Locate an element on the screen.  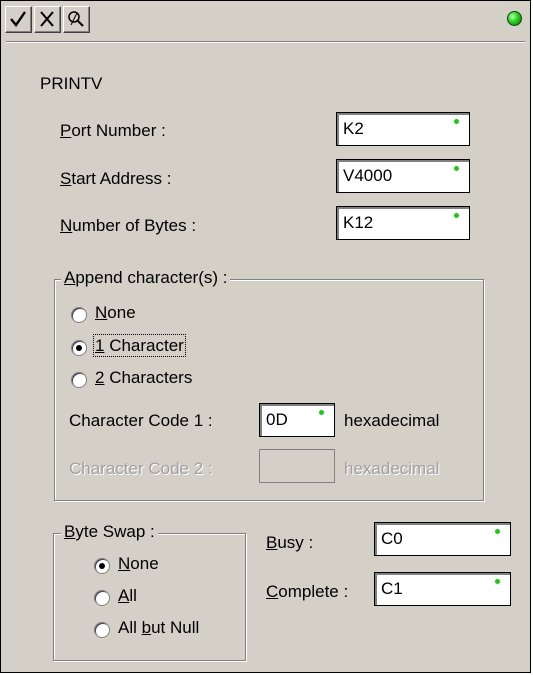
character-code-2-label: Character Code 2 : is located at coordinates (141, 468).